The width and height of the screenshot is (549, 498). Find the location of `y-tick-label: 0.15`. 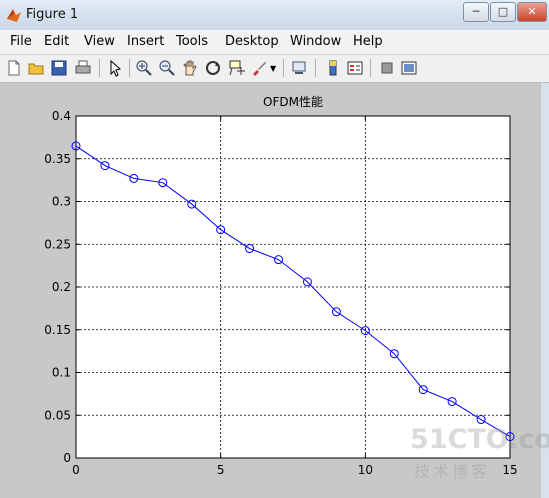

y-tick-label: 0.15 is located at coordinates (57, 330).